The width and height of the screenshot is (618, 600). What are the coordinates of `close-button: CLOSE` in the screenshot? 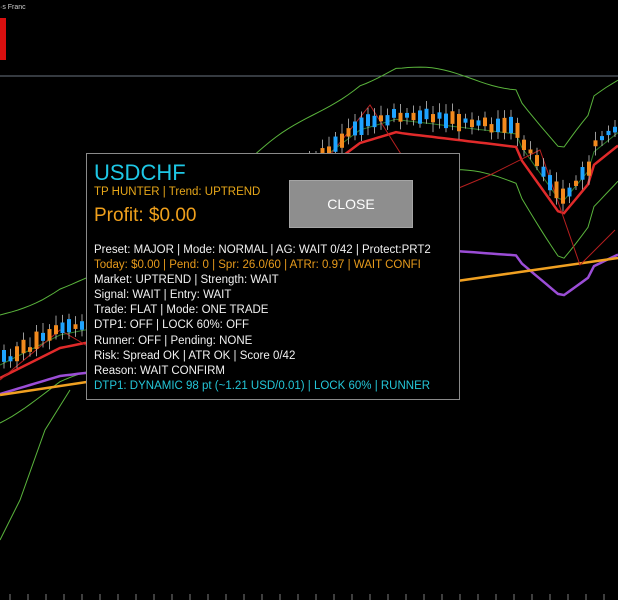 It's located at (351, 204).